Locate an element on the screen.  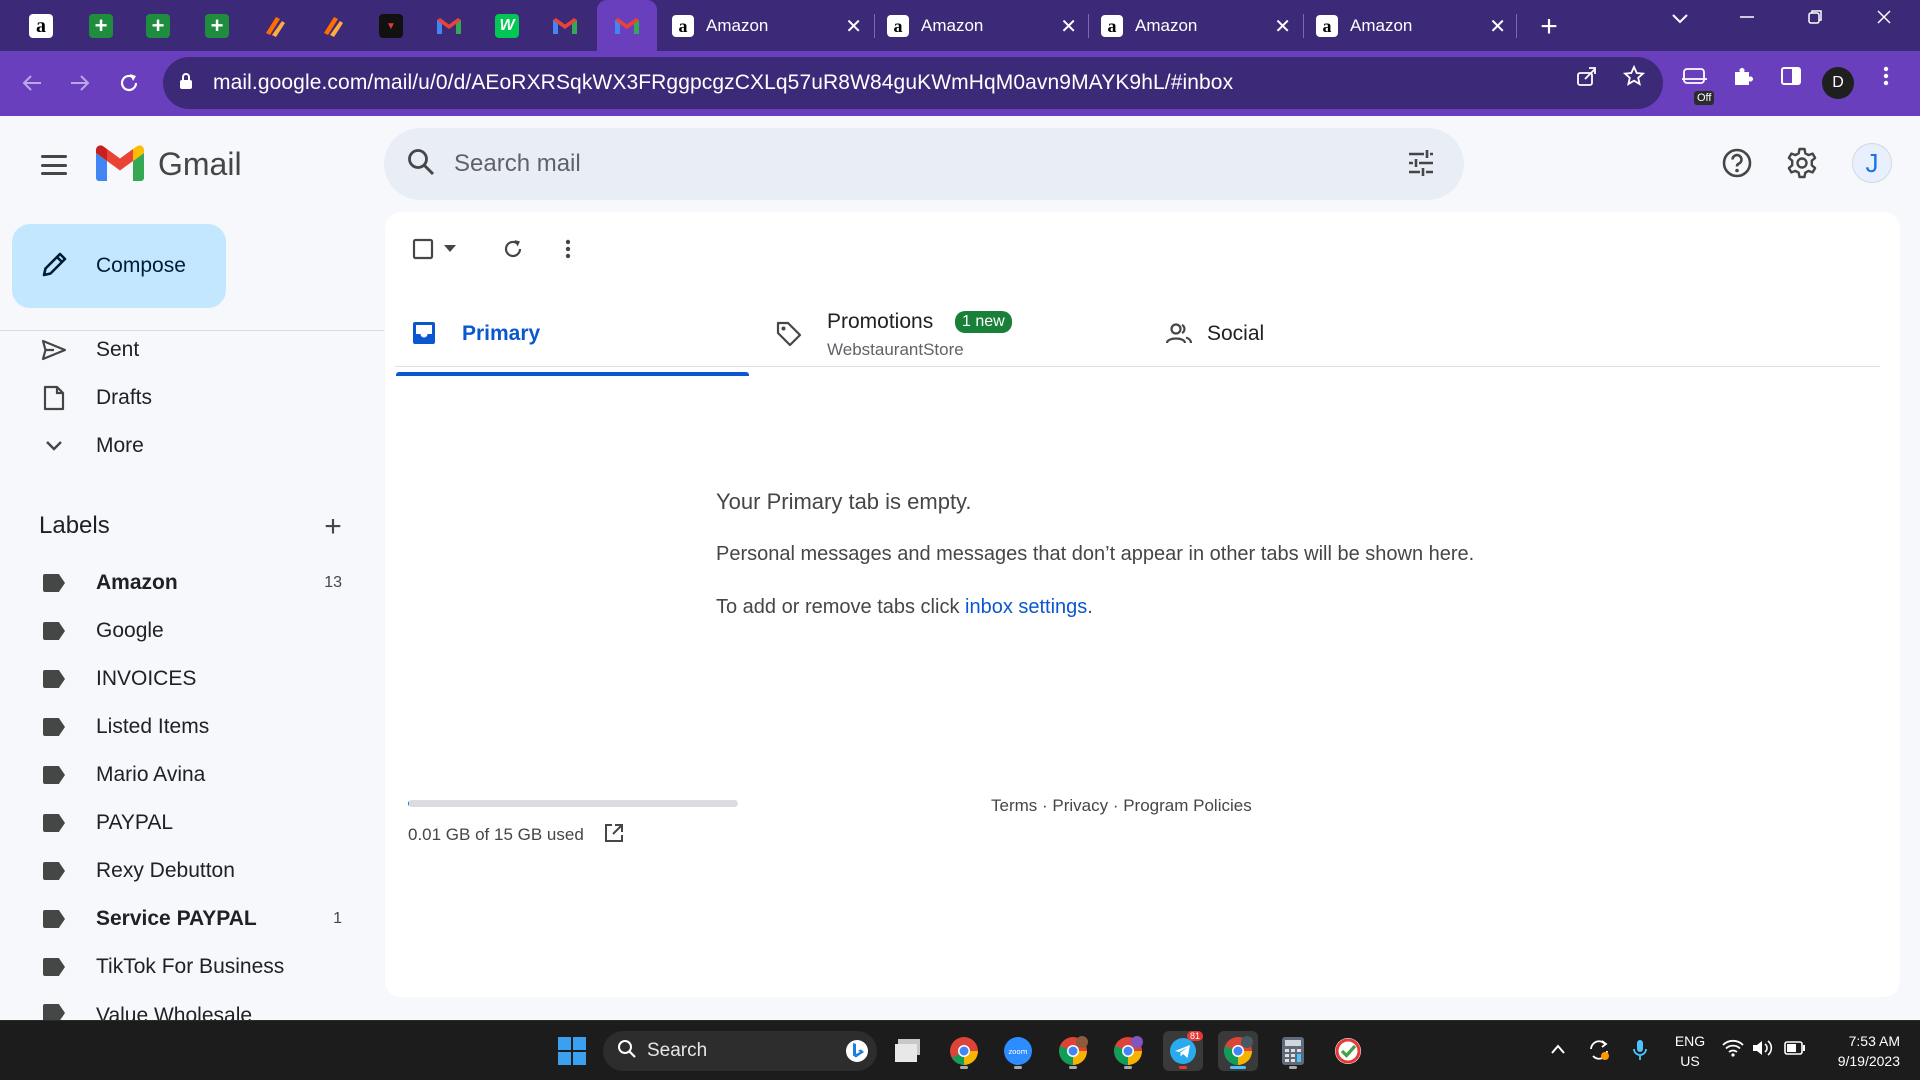
share-icon is located at coordinates (1587, 79).